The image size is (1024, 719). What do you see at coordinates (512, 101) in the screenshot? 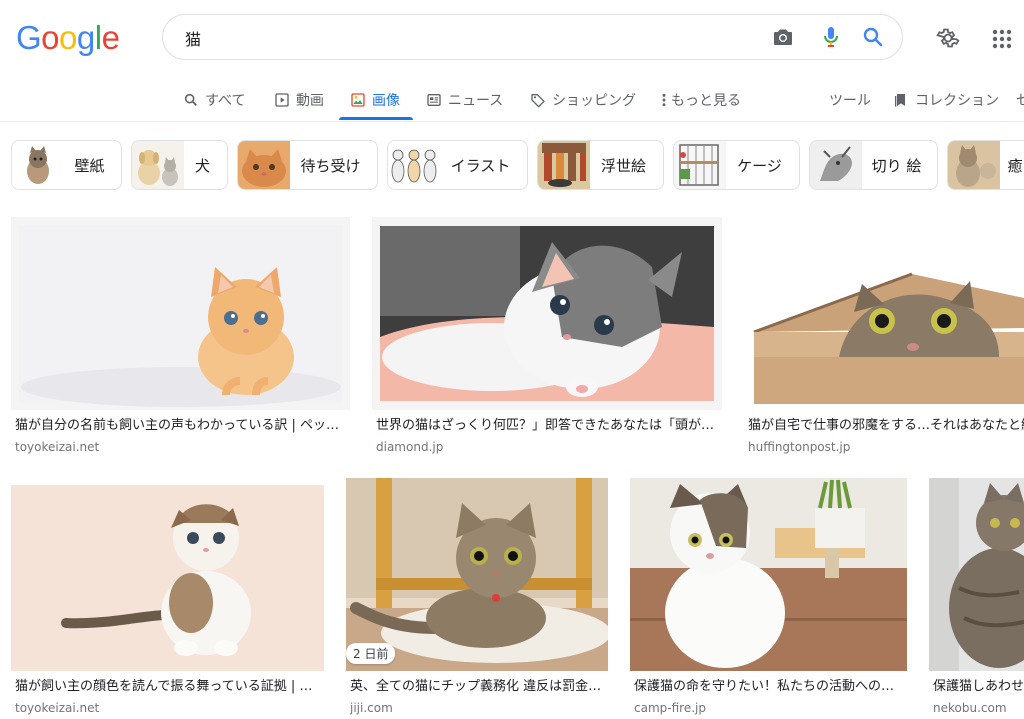
I see `search-tabs: すべて 動画 画像 ニュース ショッピング もっと見る ツール コレクション セ` at bounding box center [512, 101].